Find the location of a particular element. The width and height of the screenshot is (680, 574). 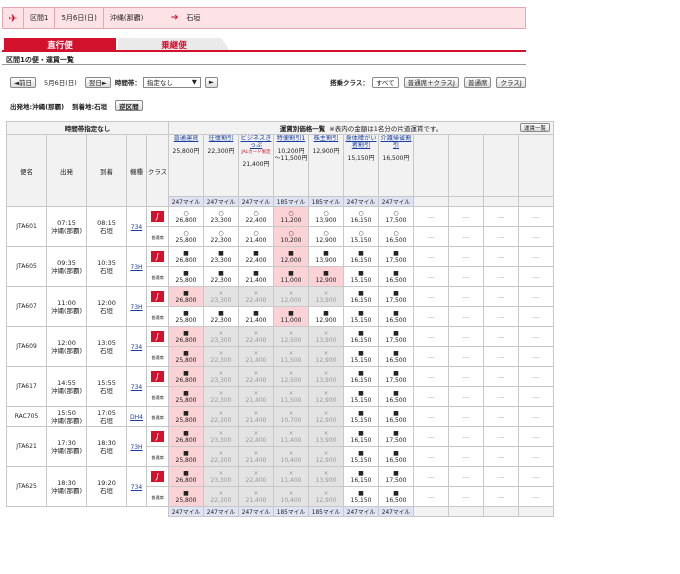

fare-cell: ○ 15,150 is located at coordinates (361, 236).